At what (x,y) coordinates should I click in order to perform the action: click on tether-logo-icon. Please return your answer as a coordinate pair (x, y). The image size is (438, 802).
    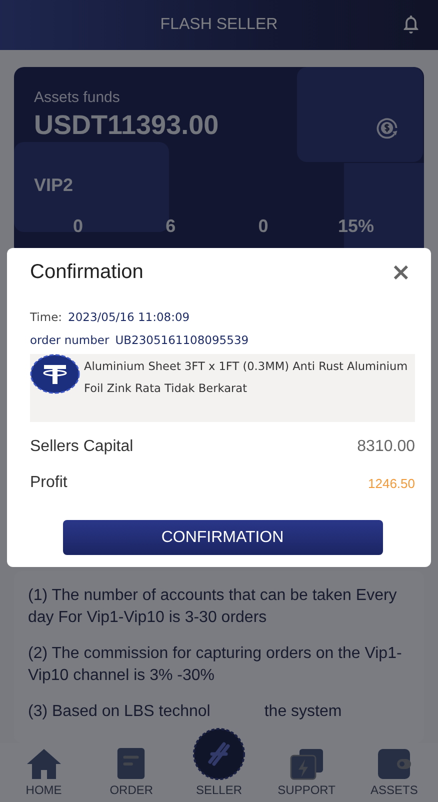
    Looking at the image, I should click on (55, 374).